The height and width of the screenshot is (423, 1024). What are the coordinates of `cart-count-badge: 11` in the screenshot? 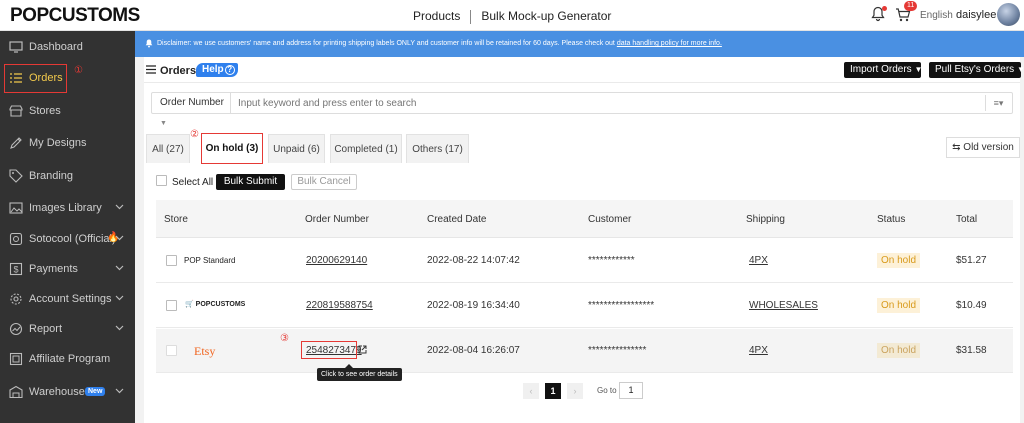 It's located at (911, 6).